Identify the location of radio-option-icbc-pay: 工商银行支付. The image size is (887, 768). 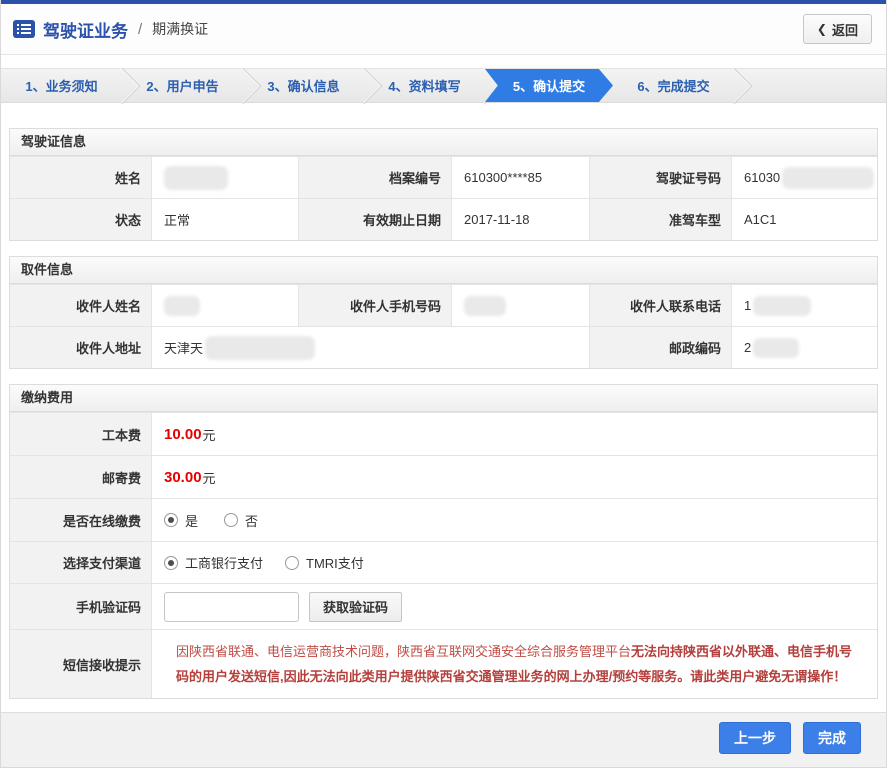
(213, 562).